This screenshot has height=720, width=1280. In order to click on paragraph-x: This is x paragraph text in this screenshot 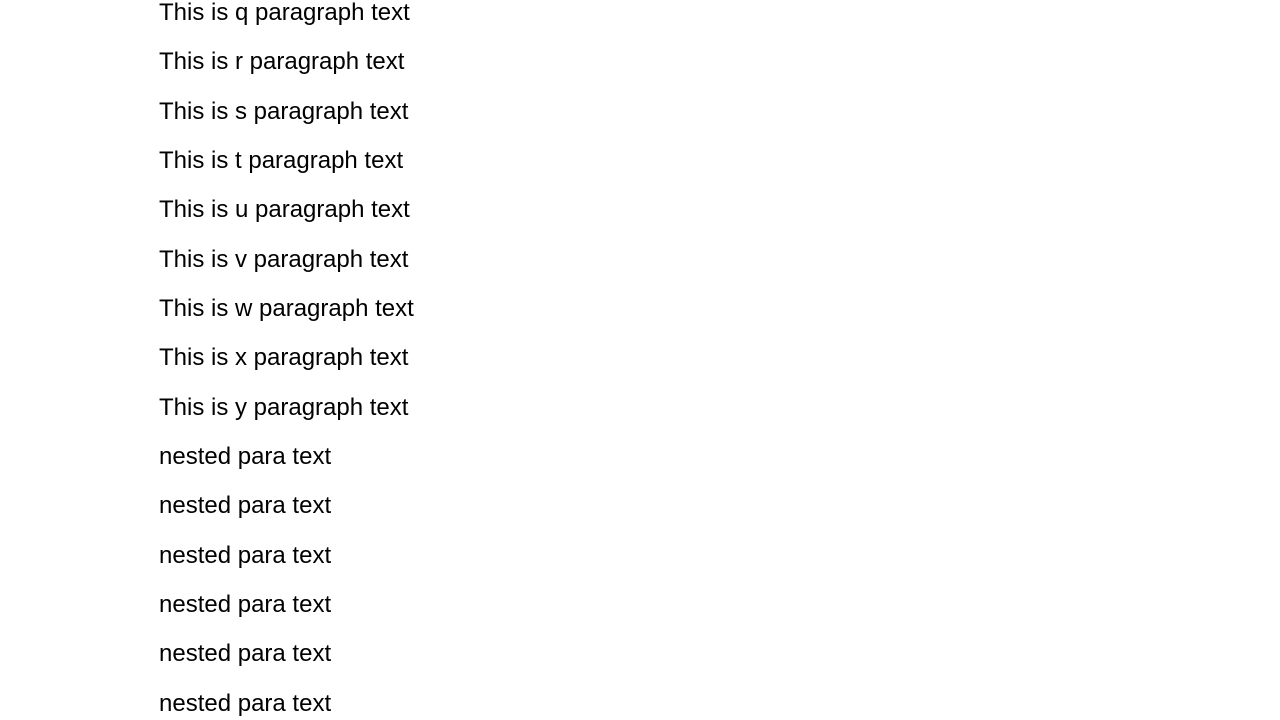, I will do `click(284, 358)`.